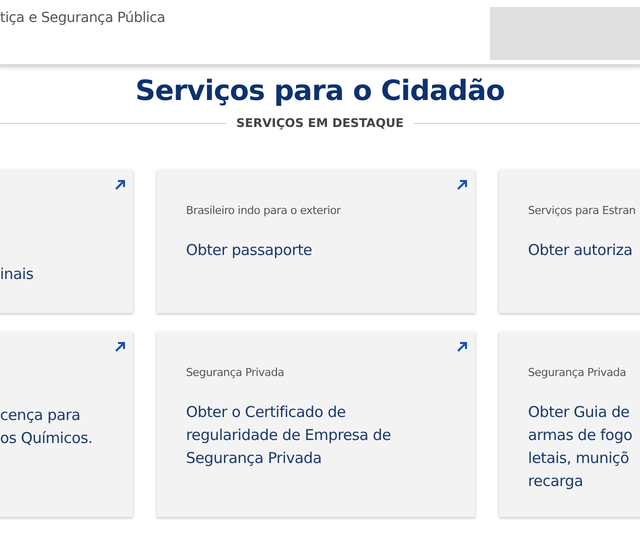 This screenshot has height=555, width=640. What do you see at coordinates (47, 427) in the screenshot?
I see `card-title: cença para os Químicos.` at bounding box center [47, 427].